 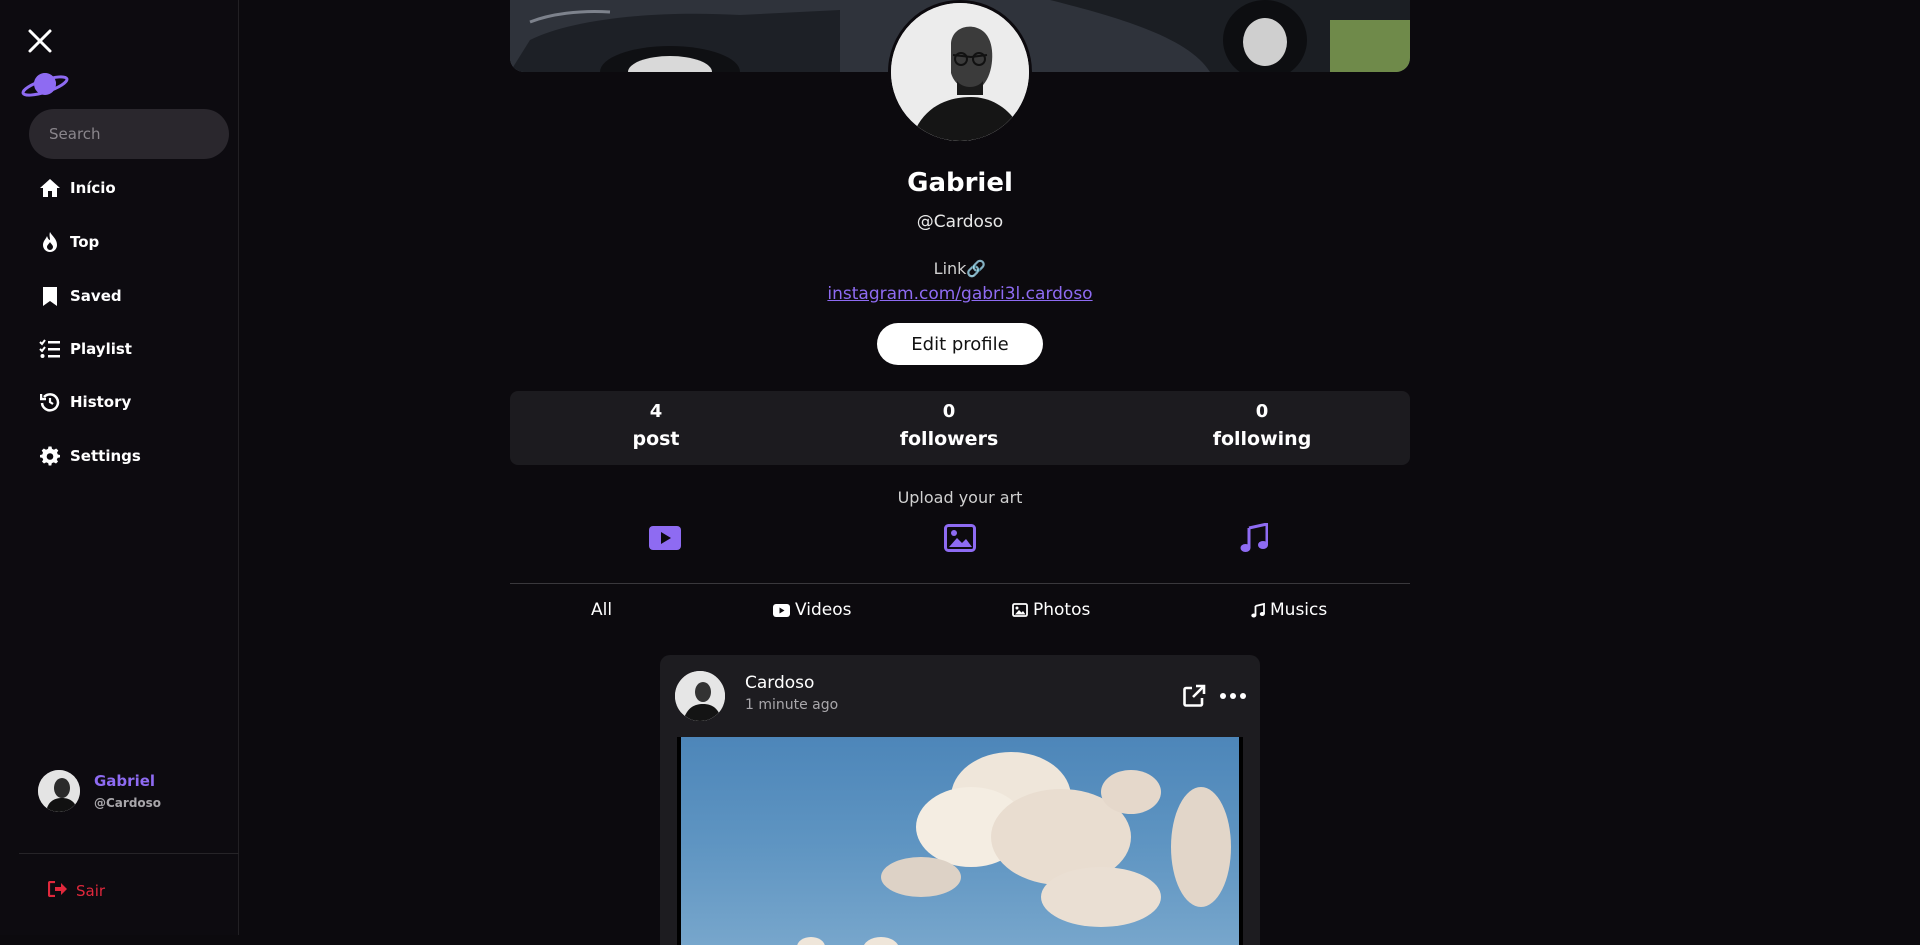 I want to click on upload-label: Upload your art, so click(x=960, y=497).